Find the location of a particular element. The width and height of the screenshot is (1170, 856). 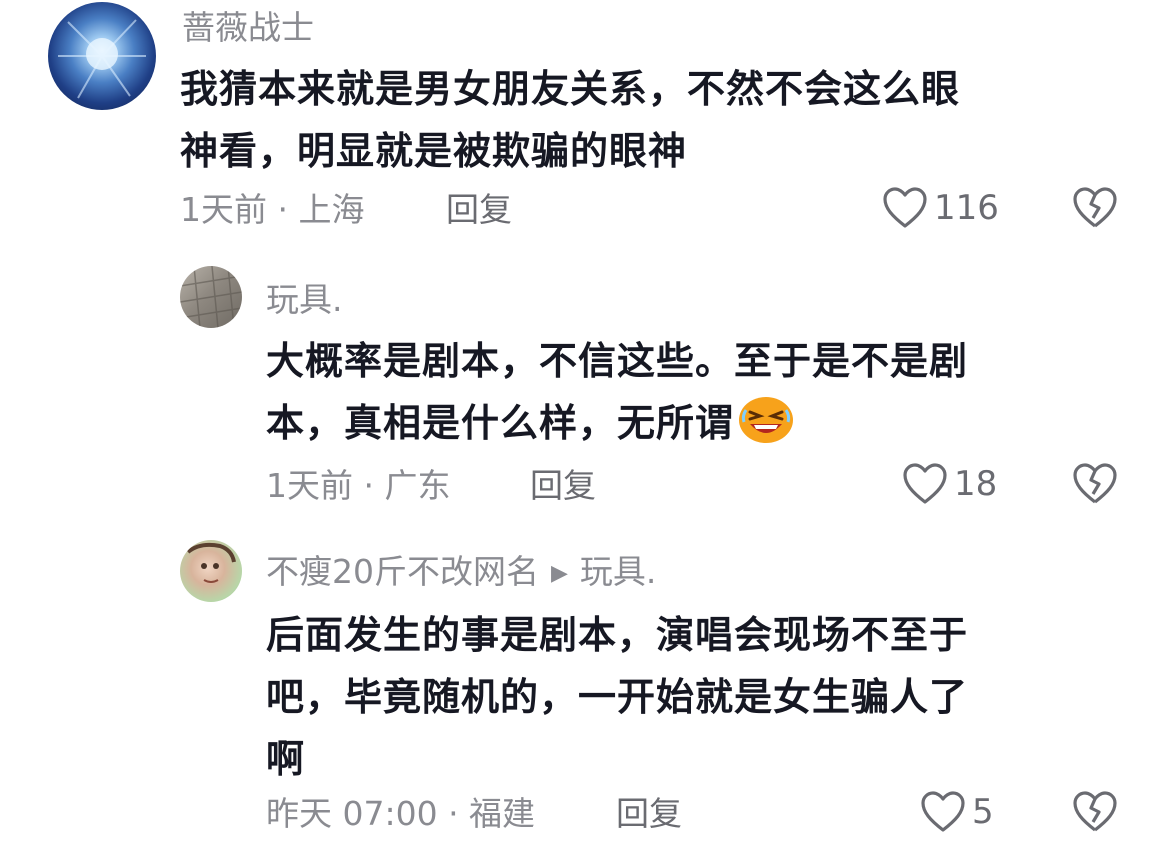

like-button: 5 is located at coordinates (957, 812).